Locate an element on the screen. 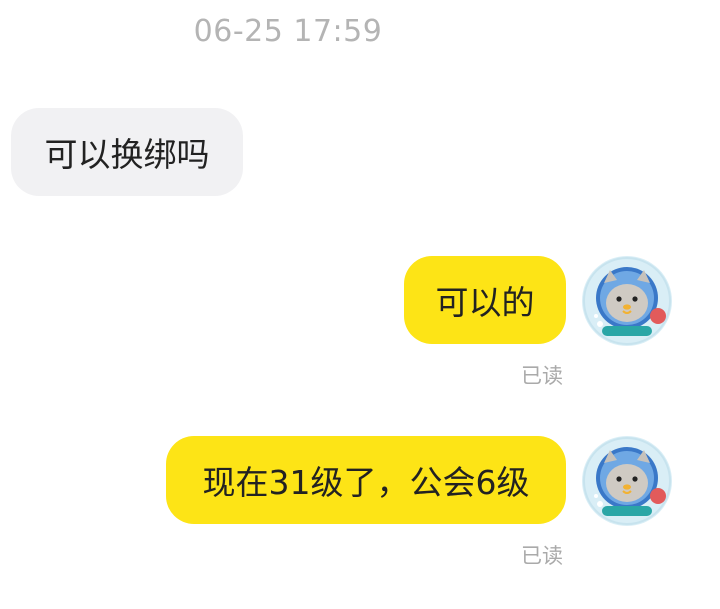  outgoing-message-bubble: 现在31级了，公会6级 is located at coordinates (366, 480).